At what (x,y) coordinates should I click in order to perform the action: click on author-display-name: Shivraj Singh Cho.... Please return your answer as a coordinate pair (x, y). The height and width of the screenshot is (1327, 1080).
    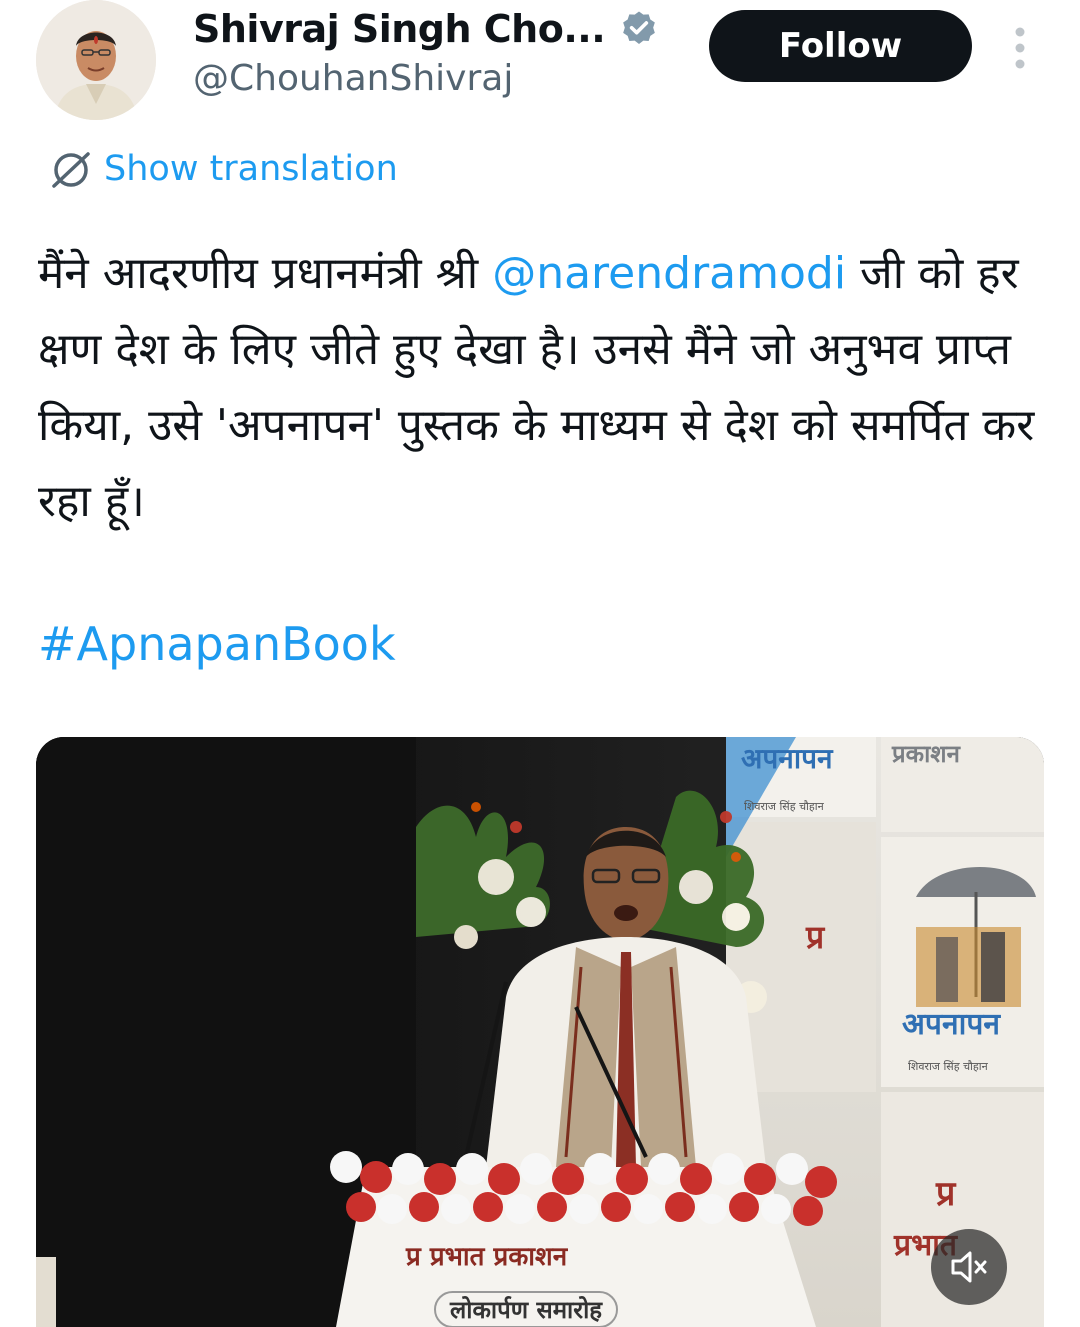
    Looking at the image, I should click on (399, 29).